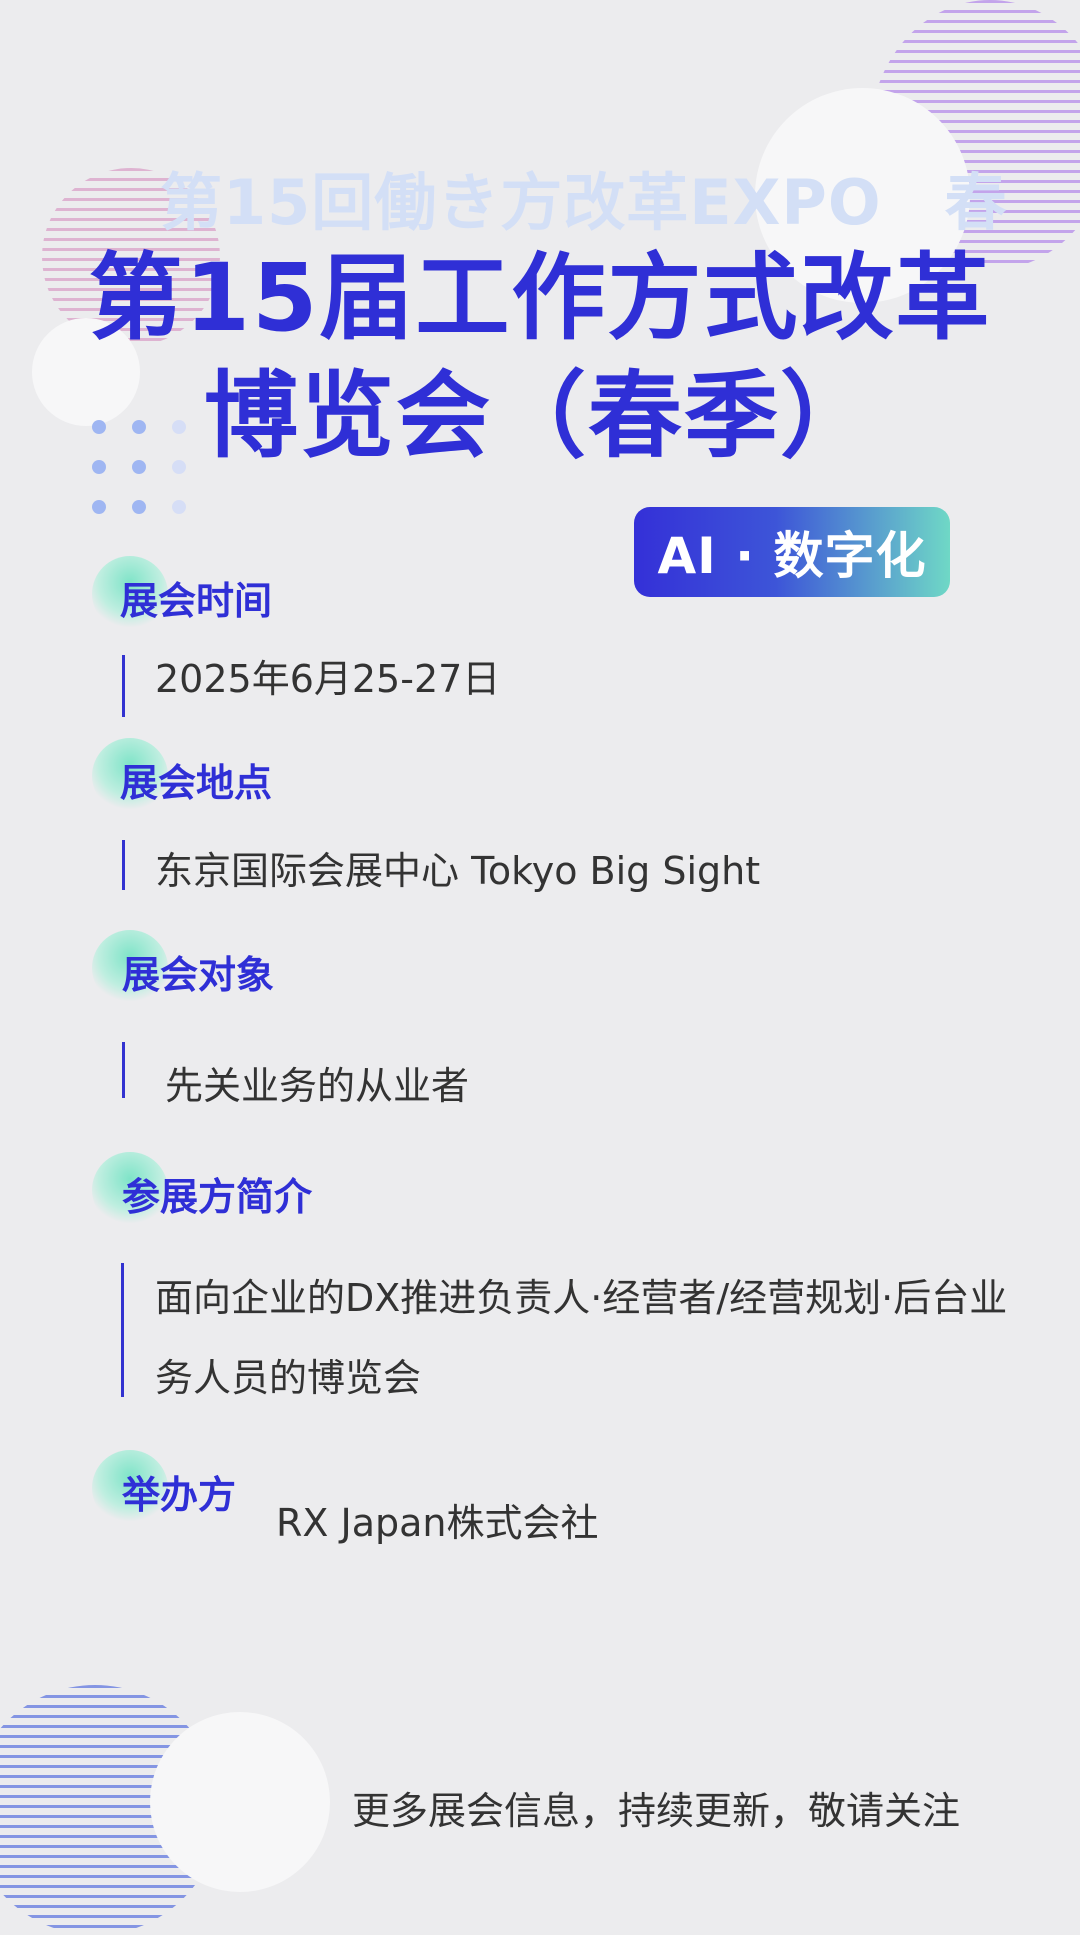  Describe the element at coordinates (240, 1802) in the screenshot. I see `white-circle-bottom-left` at that location.